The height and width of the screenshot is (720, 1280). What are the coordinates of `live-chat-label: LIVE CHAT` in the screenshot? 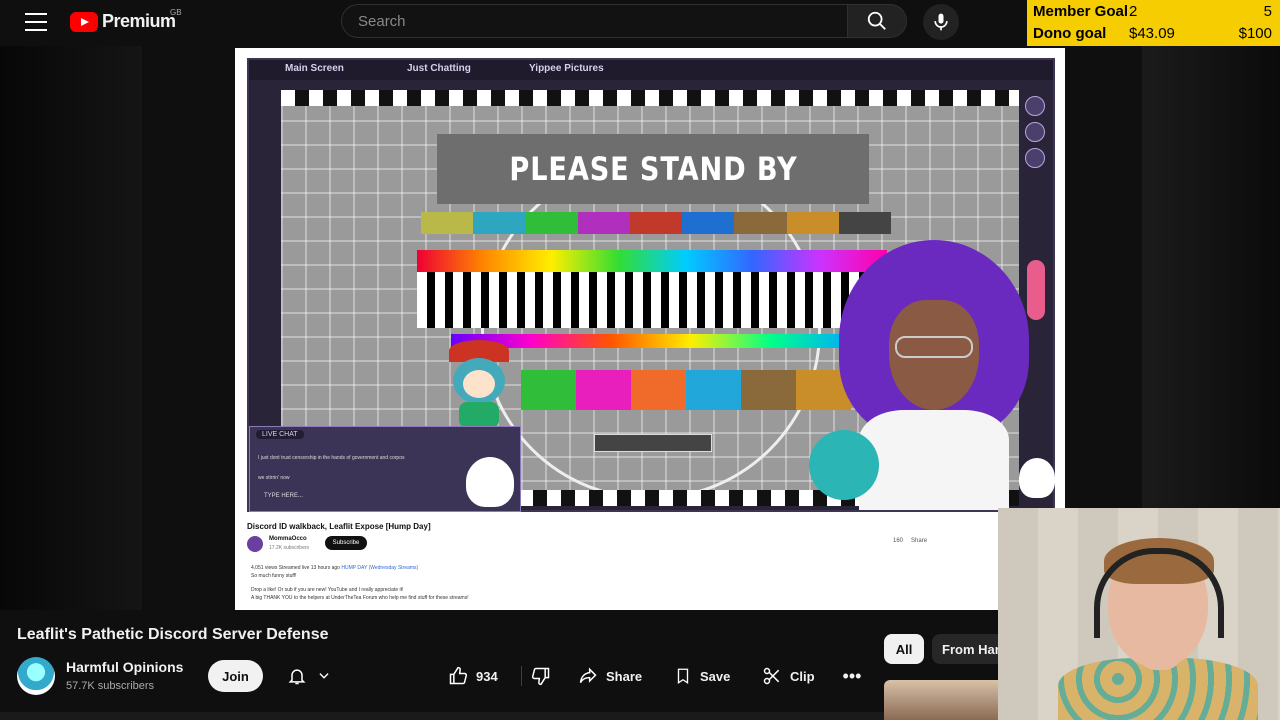 It's located at (280, 434).